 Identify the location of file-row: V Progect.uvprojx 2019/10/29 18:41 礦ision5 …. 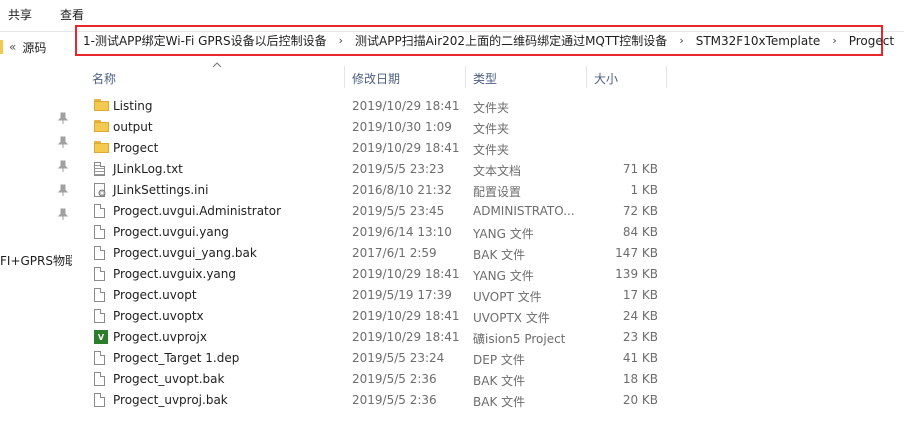
(494, 337).